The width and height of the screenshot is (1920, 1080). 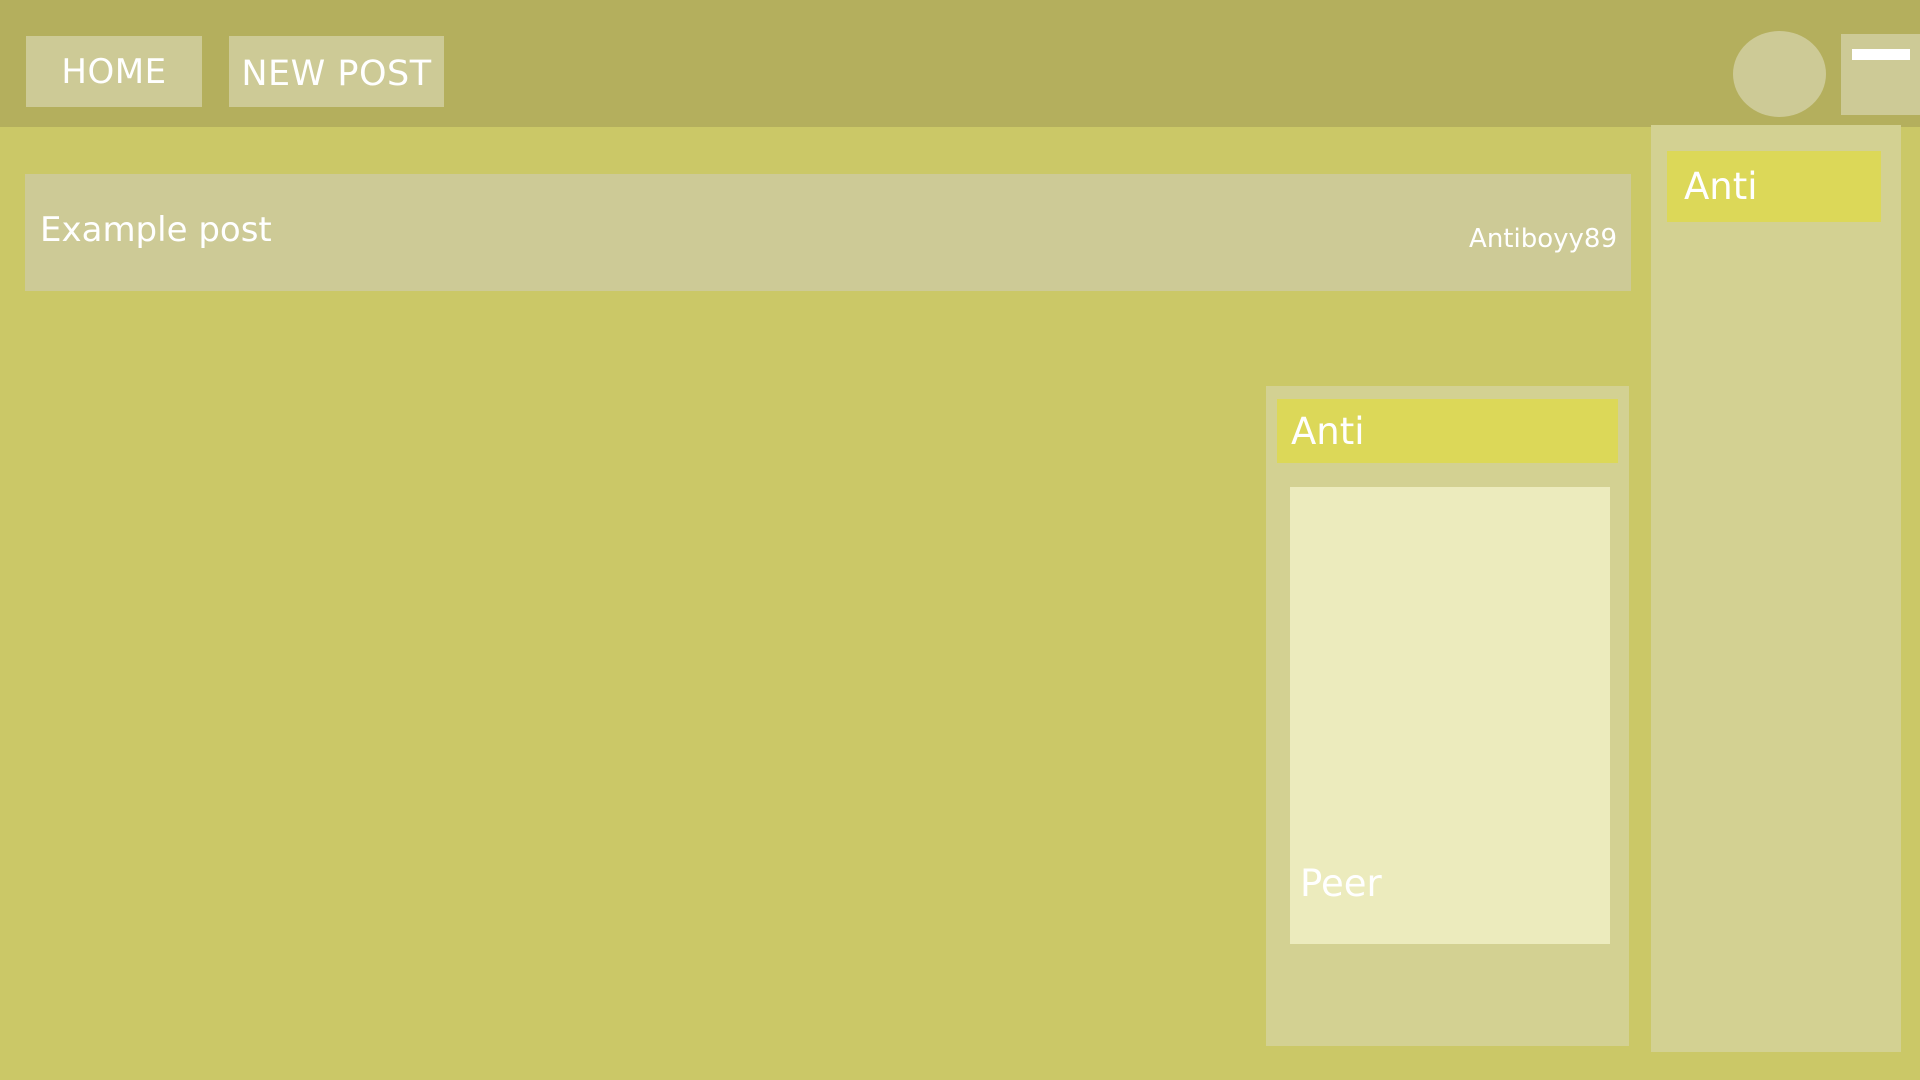 I want to click on profile-image: Peer, so click(x=1450, y=715).